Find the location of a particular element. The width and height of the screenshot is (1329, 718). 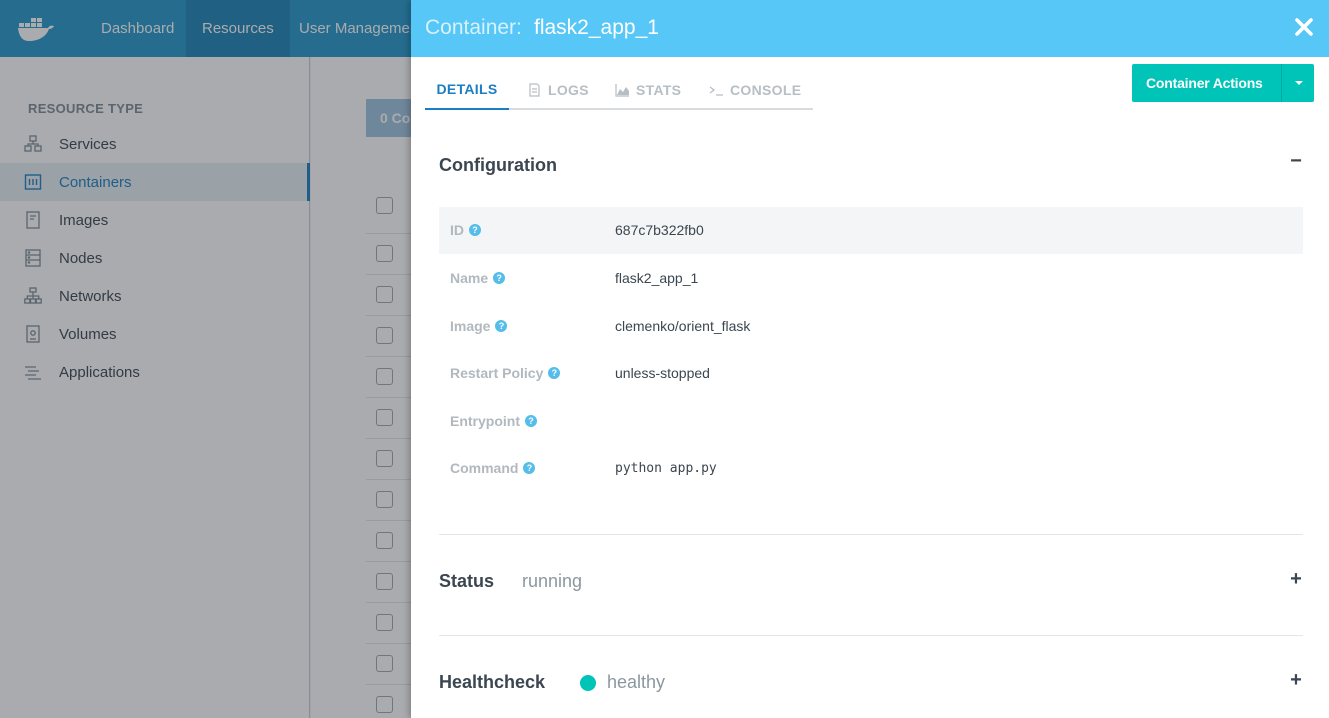

config-label: Restart Policy? is located at coordinates (505, 373).